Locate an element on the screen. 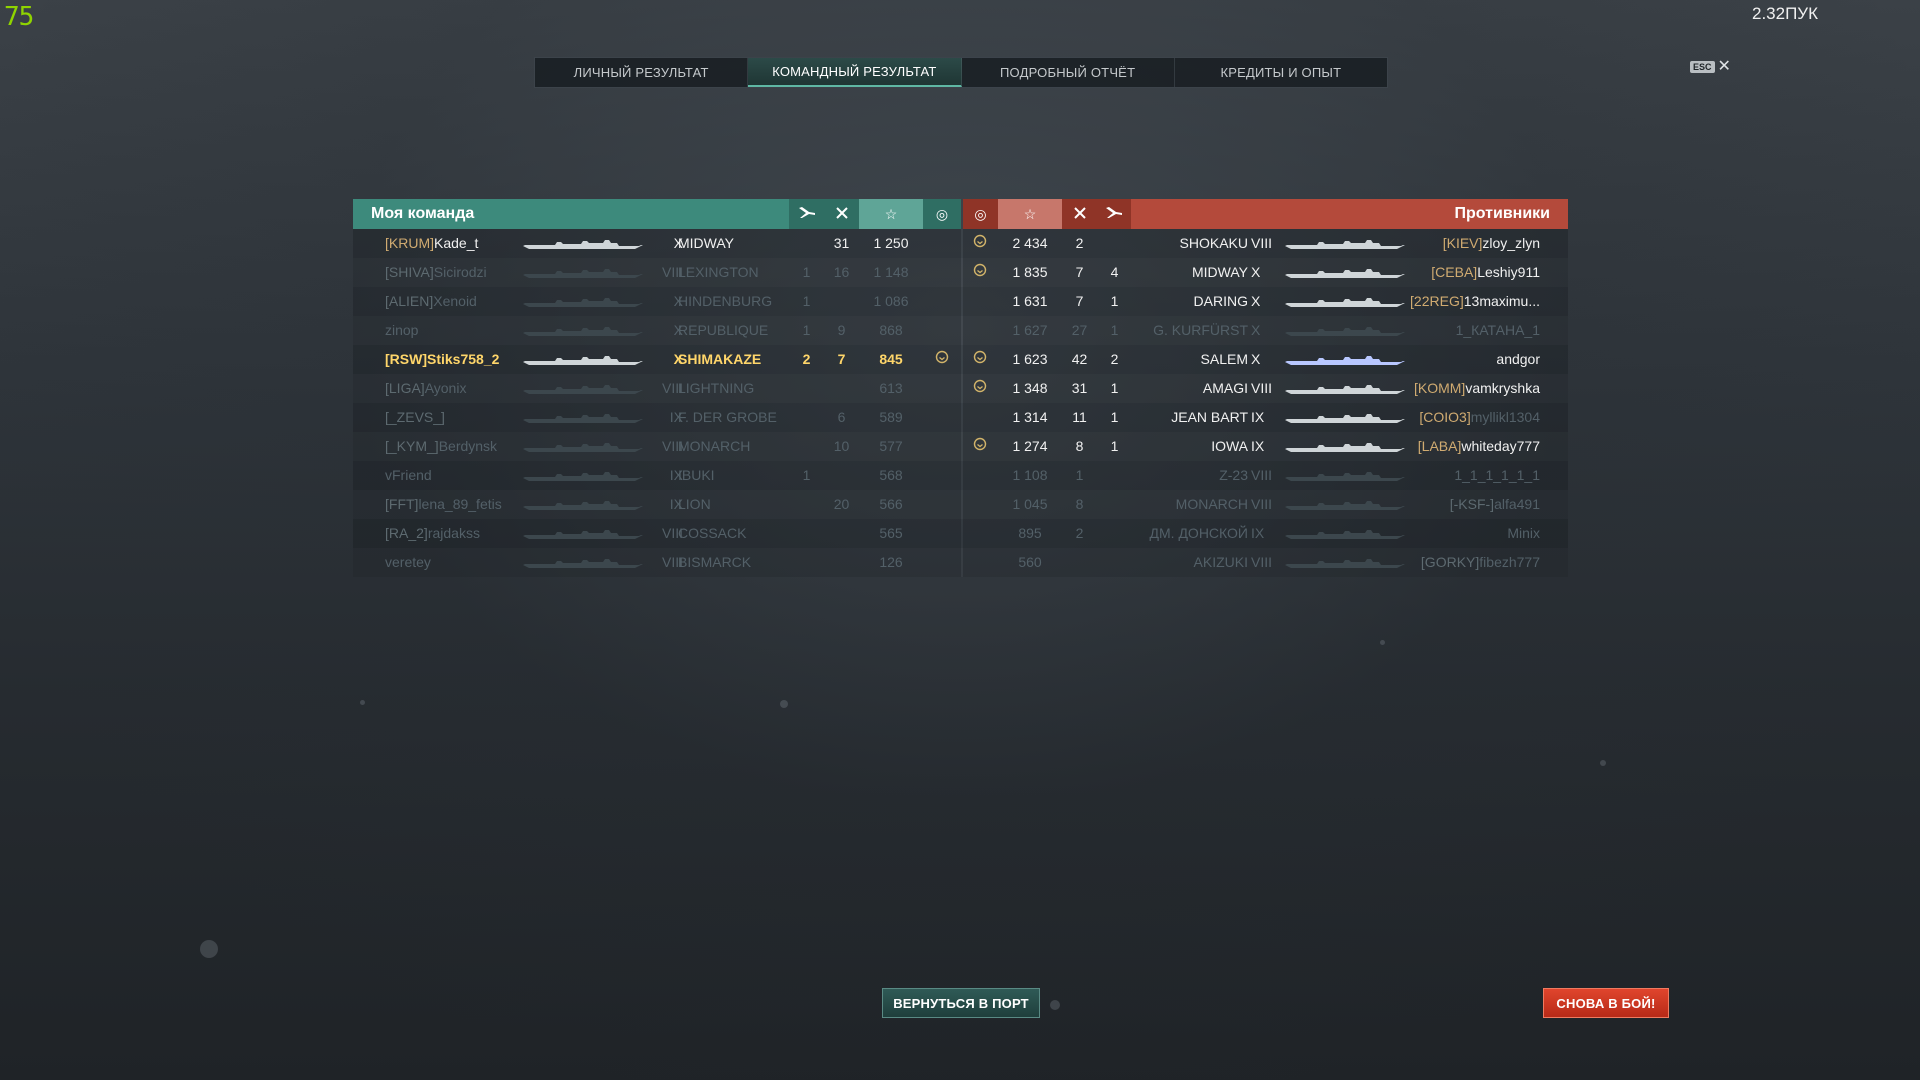 The width and height of the screenshot is (1920, 1080). my-team-player-row: [SHIVA]Sicirodzi VIII LEXINGTON 1 16 1 148 is located at coordinates (657, 272).